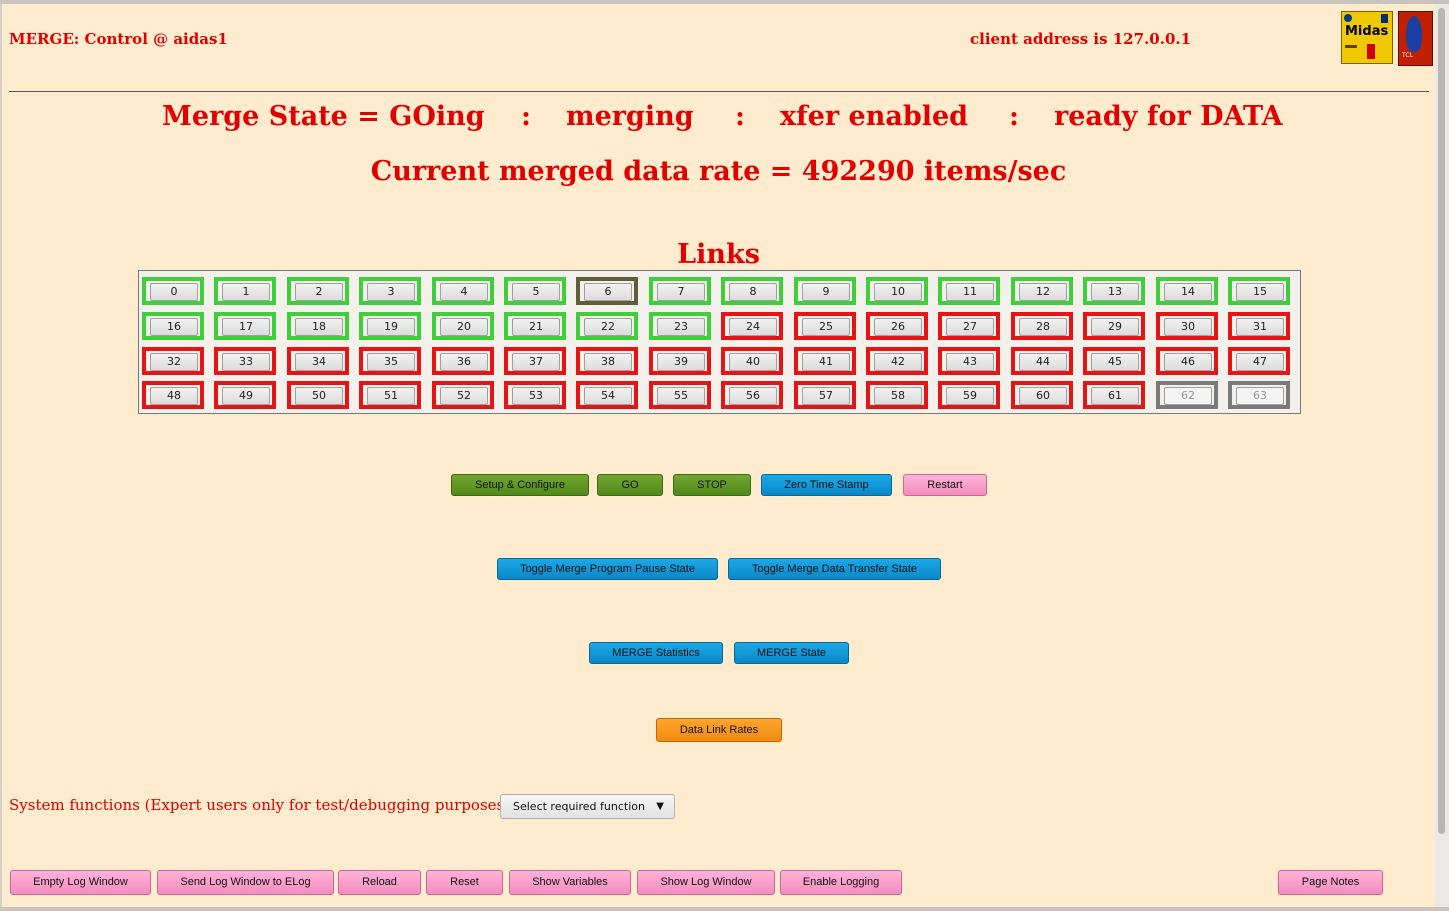 Image resolution: width=1449 pixels, height=911 pixels. I want to click on link-cell-13: 13, so click(1114, 291).